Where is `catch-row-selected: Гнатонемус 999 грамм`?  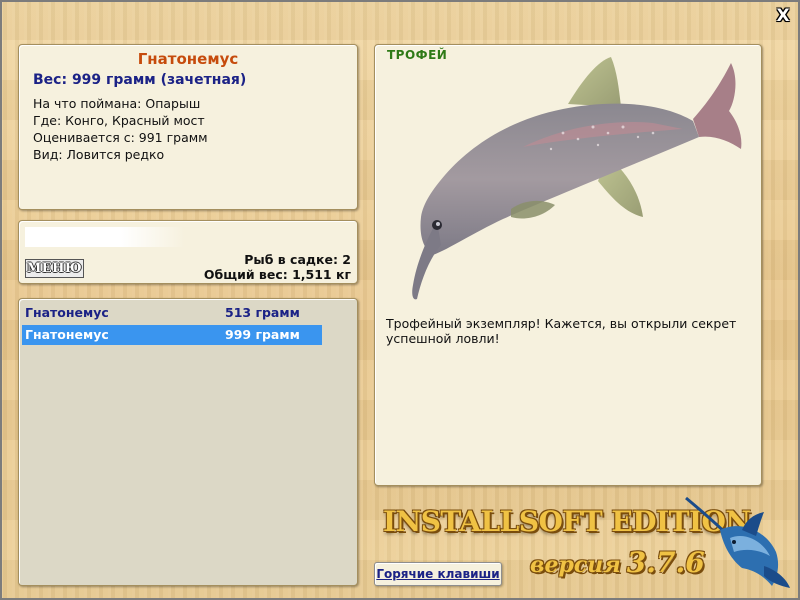 catch-row-selected: Гнатонемус 999 грамм is located at coordinates (172, 335).